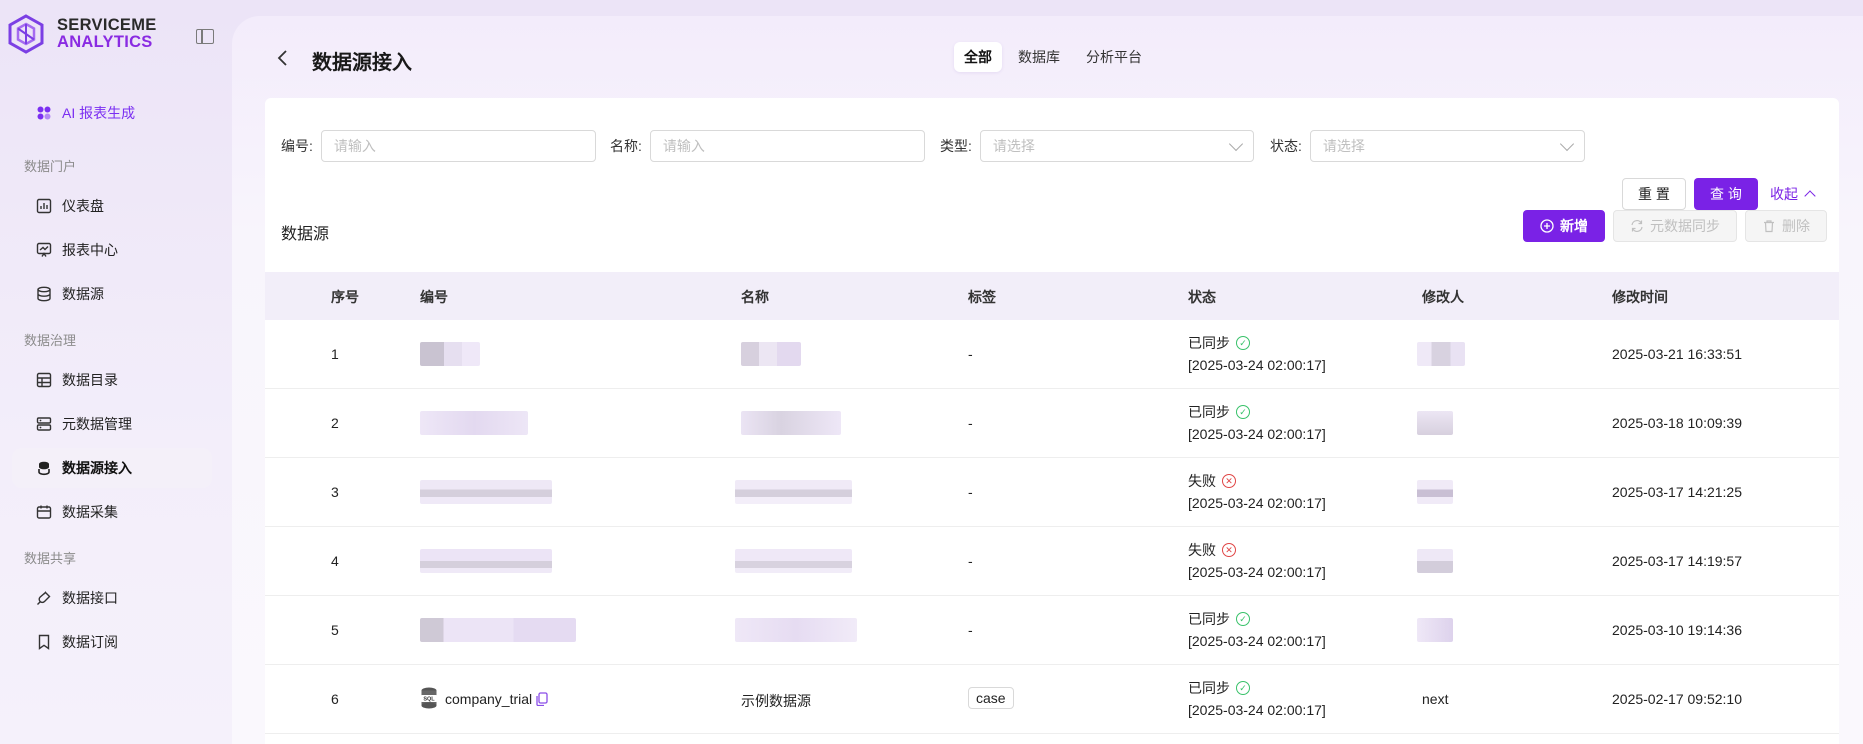 This screenshot has width=1863, height=744. I want to click on delete-button: 删除, so click(1786, 226).